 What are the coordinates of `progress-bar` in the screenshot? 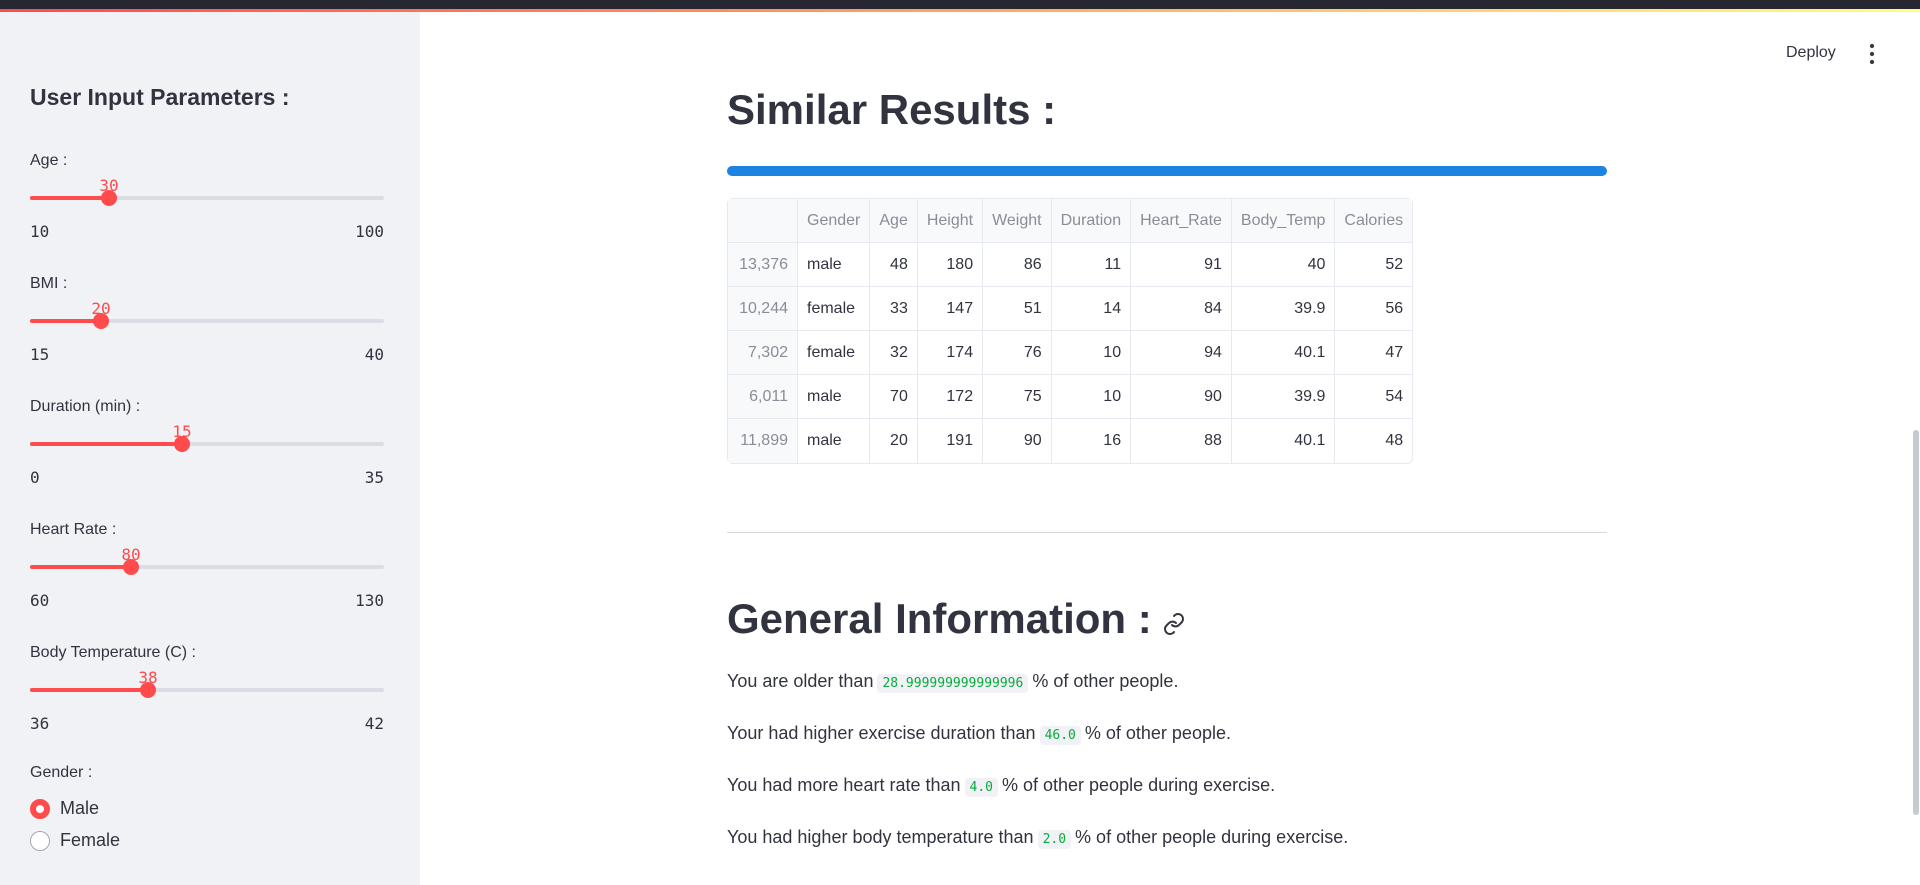 It's located at (1167, 171).